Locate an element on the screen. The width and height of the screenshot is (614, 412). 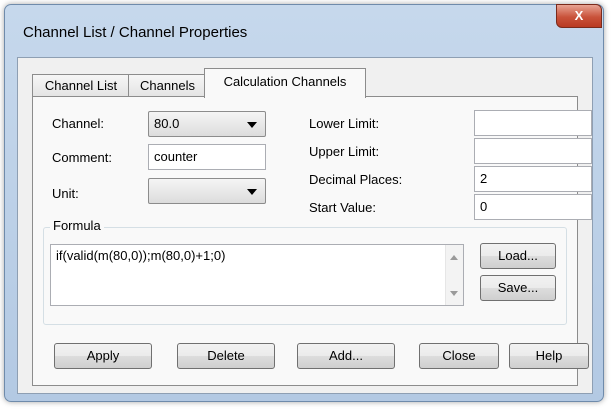
delete-button: Delete is located at coordinates (226, 356).